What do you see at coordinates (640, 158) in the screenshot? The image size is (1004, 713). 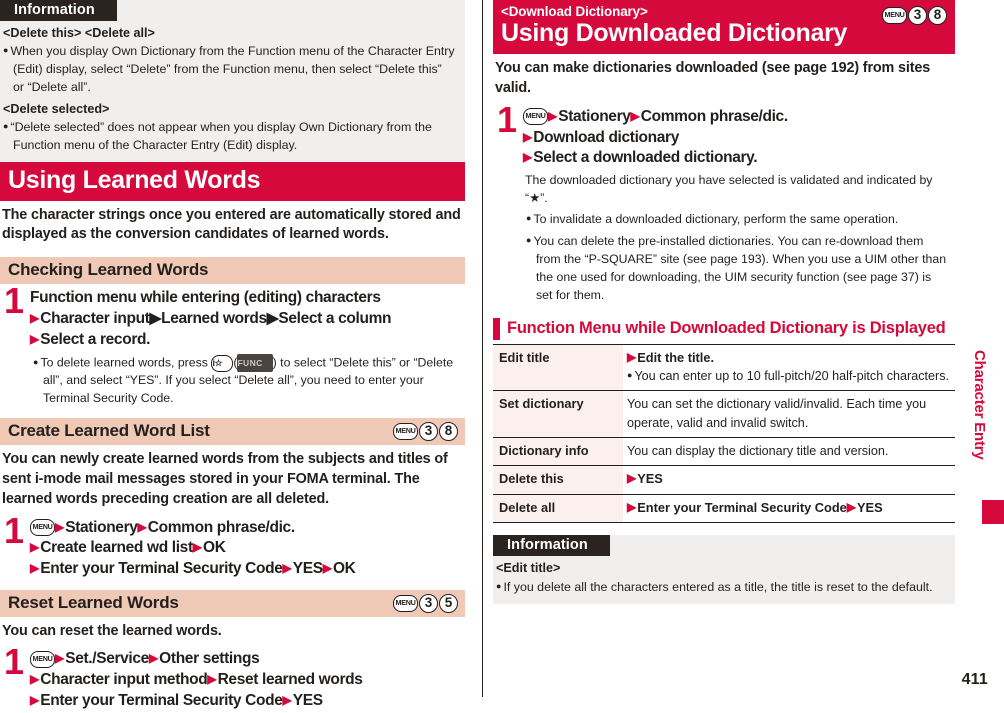 I see `step-line: ▶Select a downloaded dictionary.` at bounding box center [640, 158].